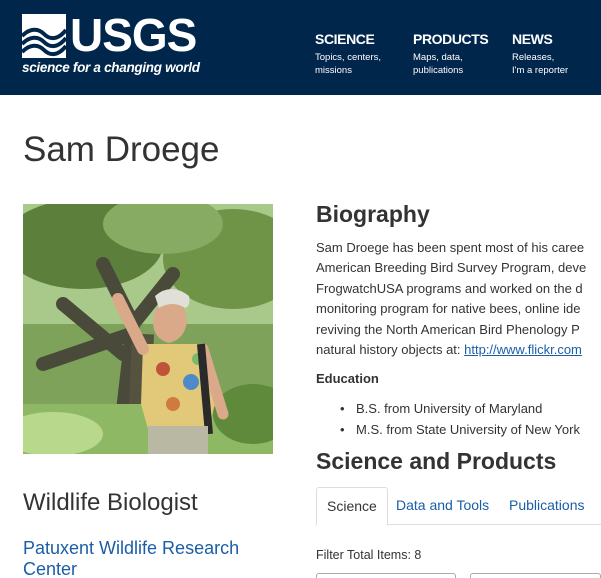 The width and height of the screenshot is (601, 578). What do you see at coordinates (369, 555) in the screenshot?
I see `filter-total-items: Filter Total Items: 8` at bounding box center [369, 555].